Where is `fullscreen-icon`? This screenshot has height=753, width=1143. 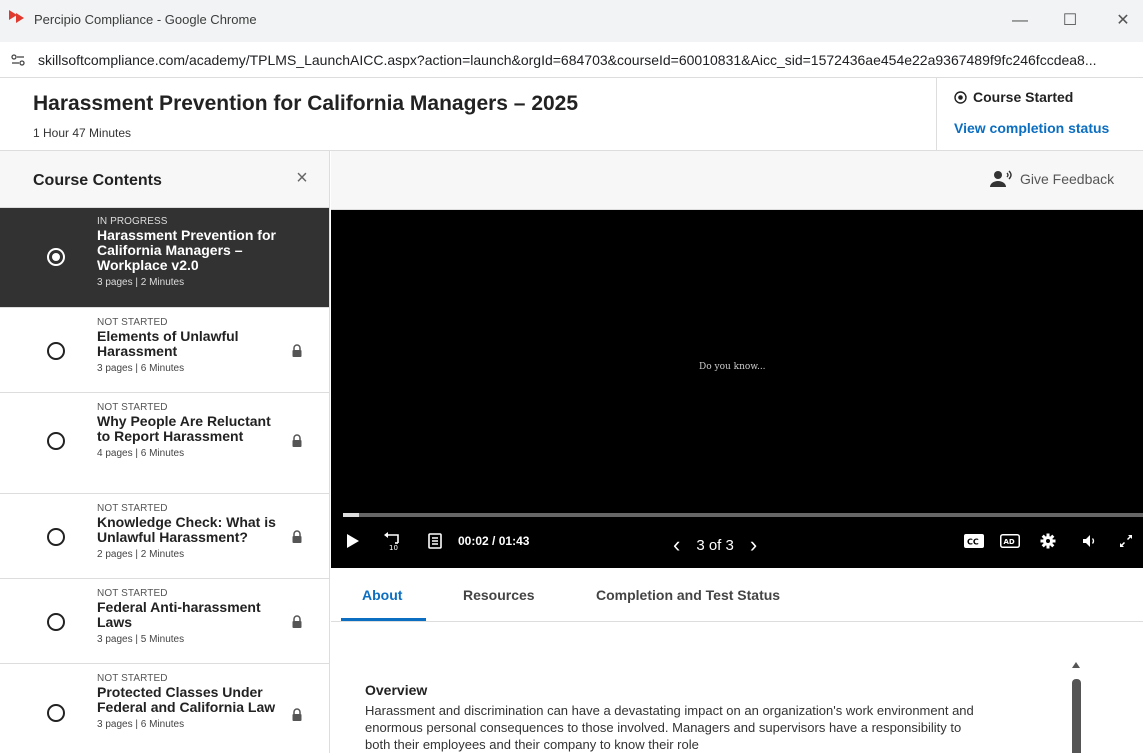 fullscreen-icon is located at coordinates (1126, 541).